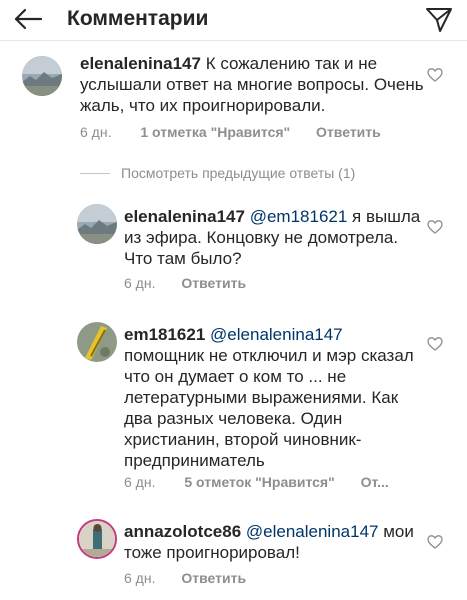  I want to click on back-button, so click(28, 19).